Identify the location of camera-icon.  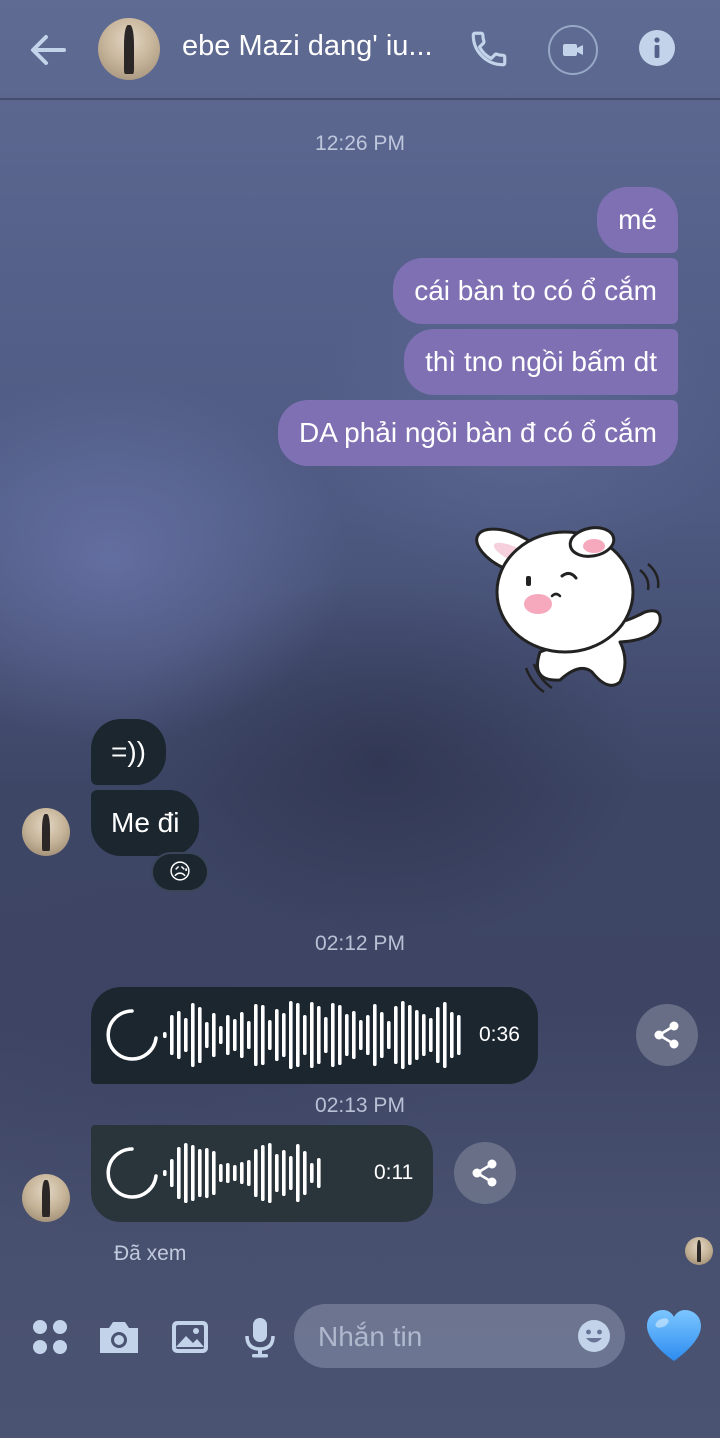
(119, 1337).